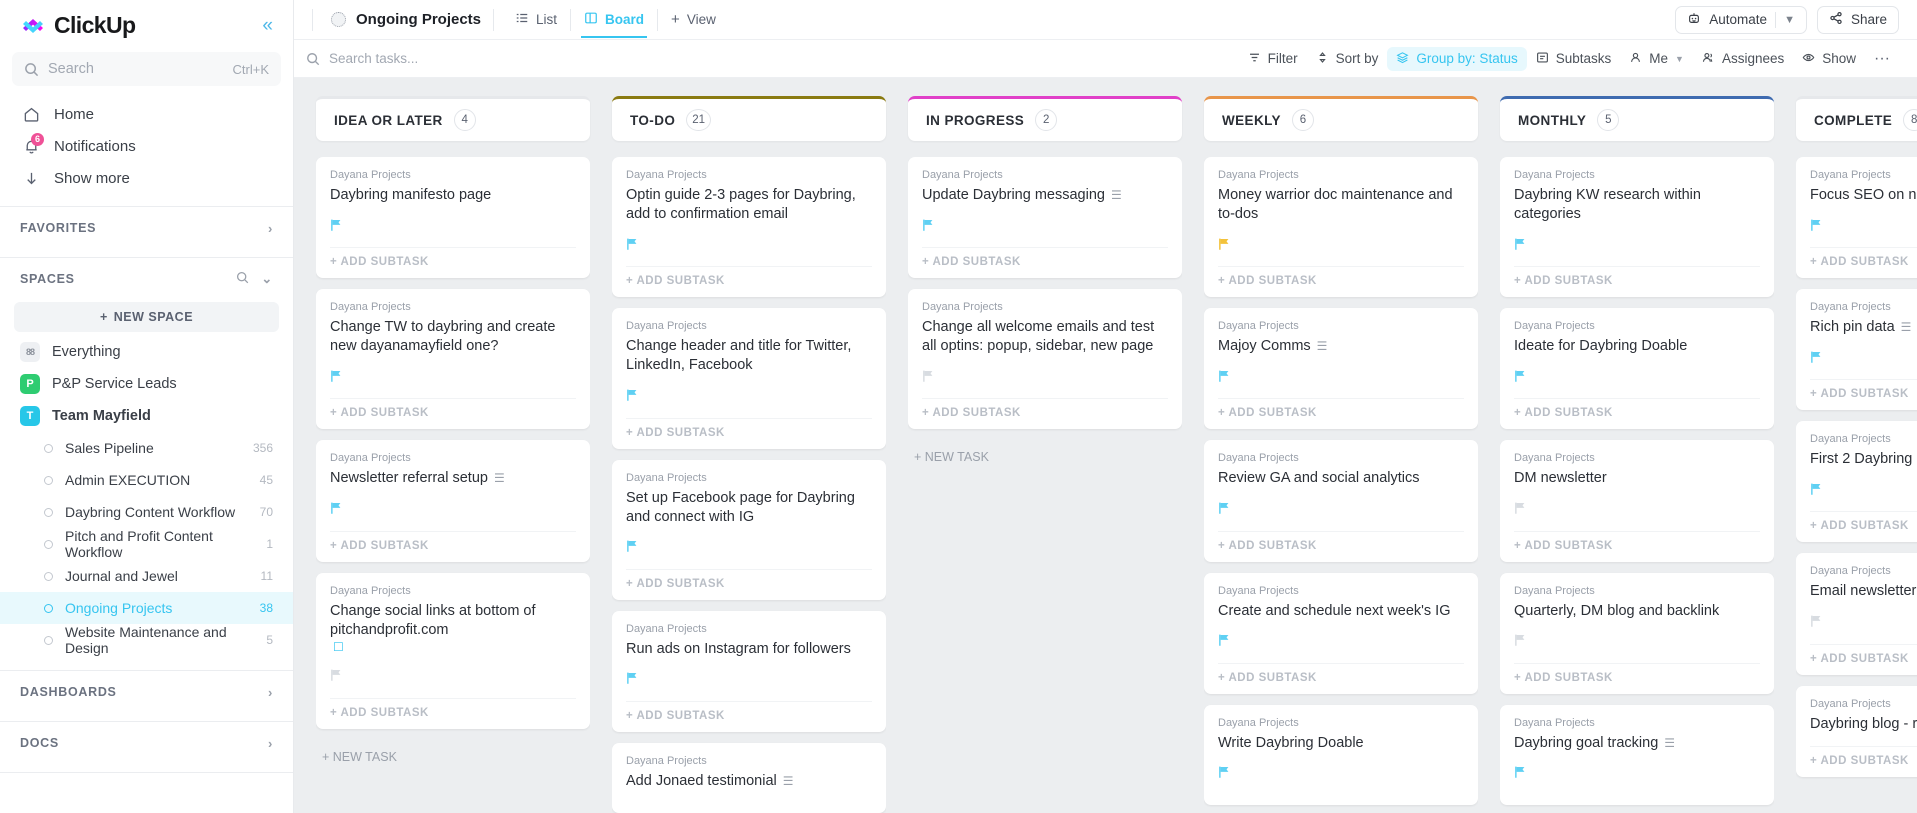 Image resolution: width=1917 pixels, height=813 pixels. What do you see at coordinates (146, 743) in the screenshot?
I see `docs-section-header: DOCS ›` at bounding box center [146, 743].